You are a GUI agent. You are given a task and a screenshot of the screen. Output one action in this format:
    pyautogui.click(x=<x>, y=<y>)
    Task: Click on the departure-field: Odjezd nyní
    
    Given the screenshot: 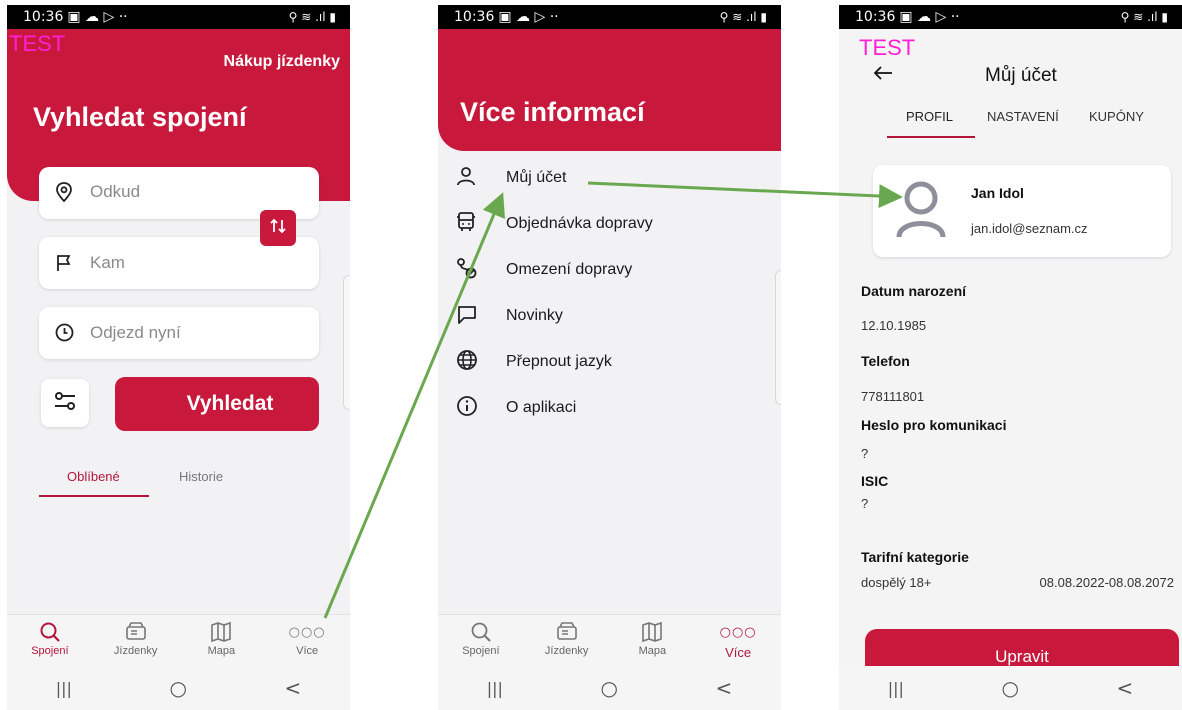 What is the action you would take?
    pyautogui.click(x=179, y=333)
    